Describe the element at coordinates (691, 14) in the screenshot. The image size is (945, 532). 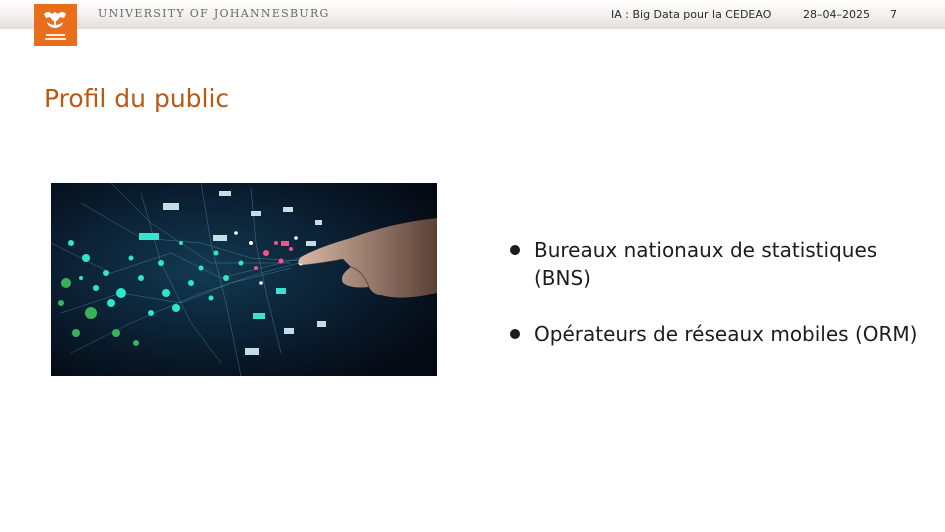
I see `course-title: IA : Big Data pour la CEDEAO` at that location.